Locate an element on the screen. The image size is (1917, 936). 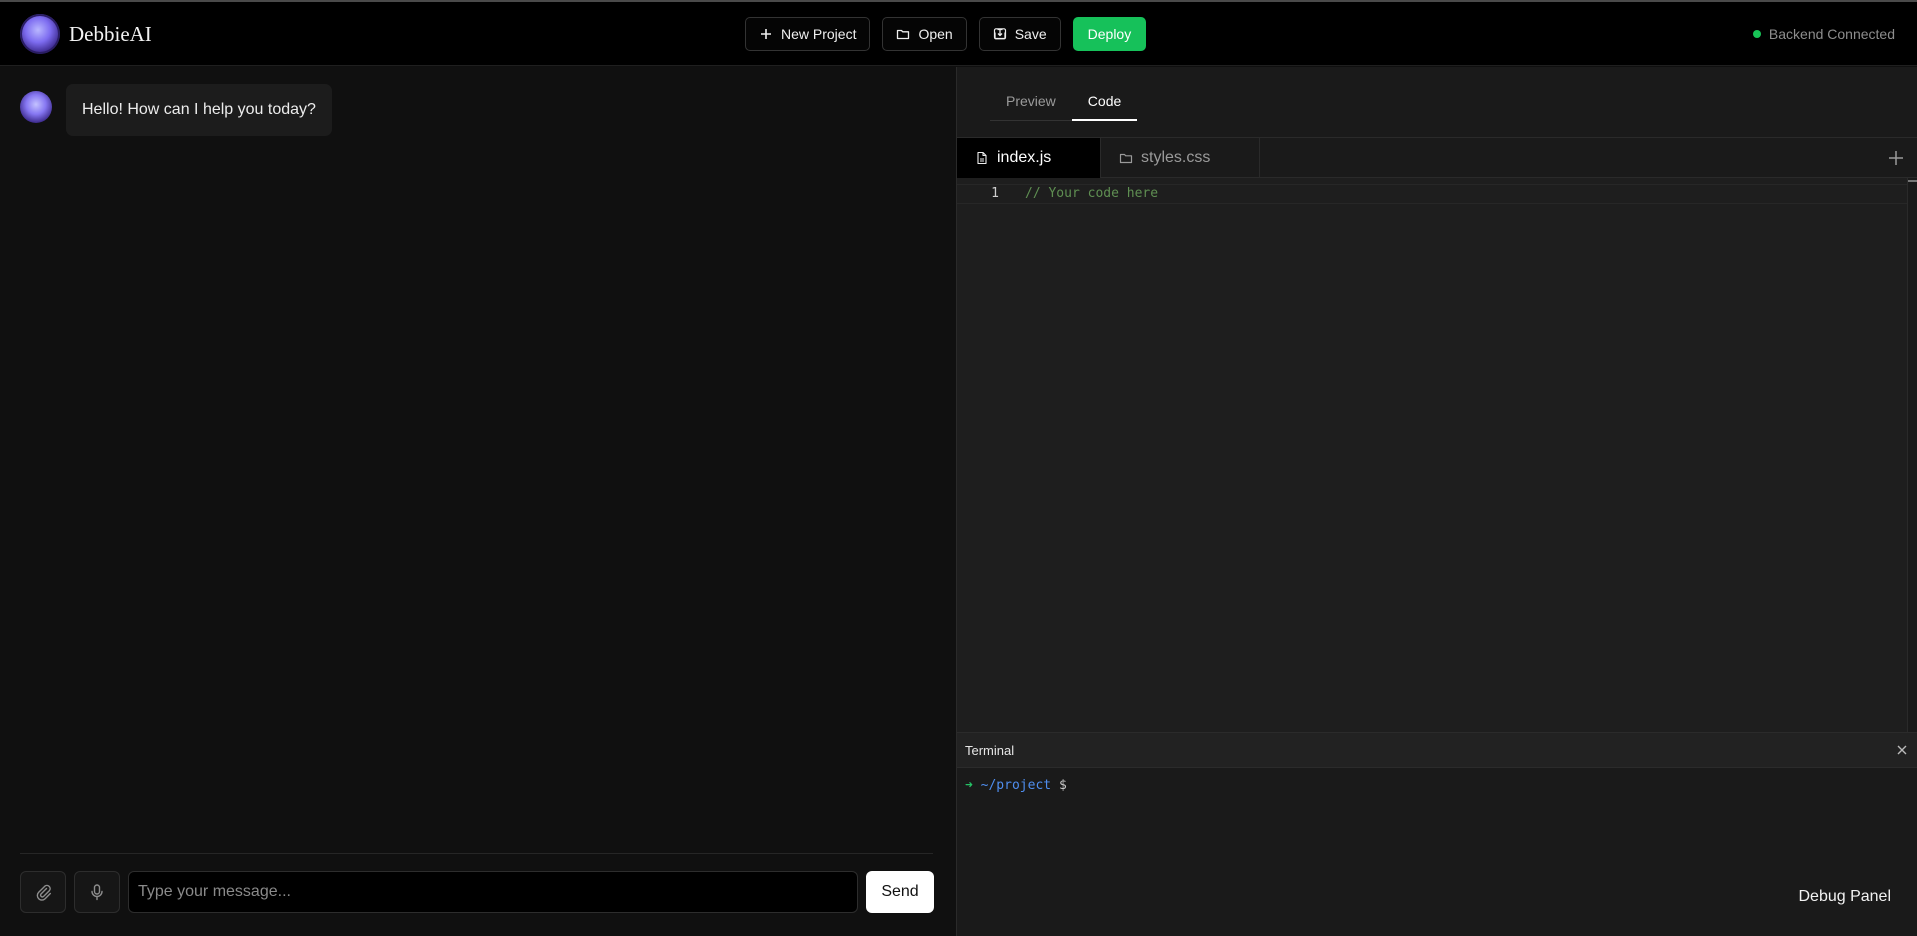
voice-button is located at coordinates (97, 892).